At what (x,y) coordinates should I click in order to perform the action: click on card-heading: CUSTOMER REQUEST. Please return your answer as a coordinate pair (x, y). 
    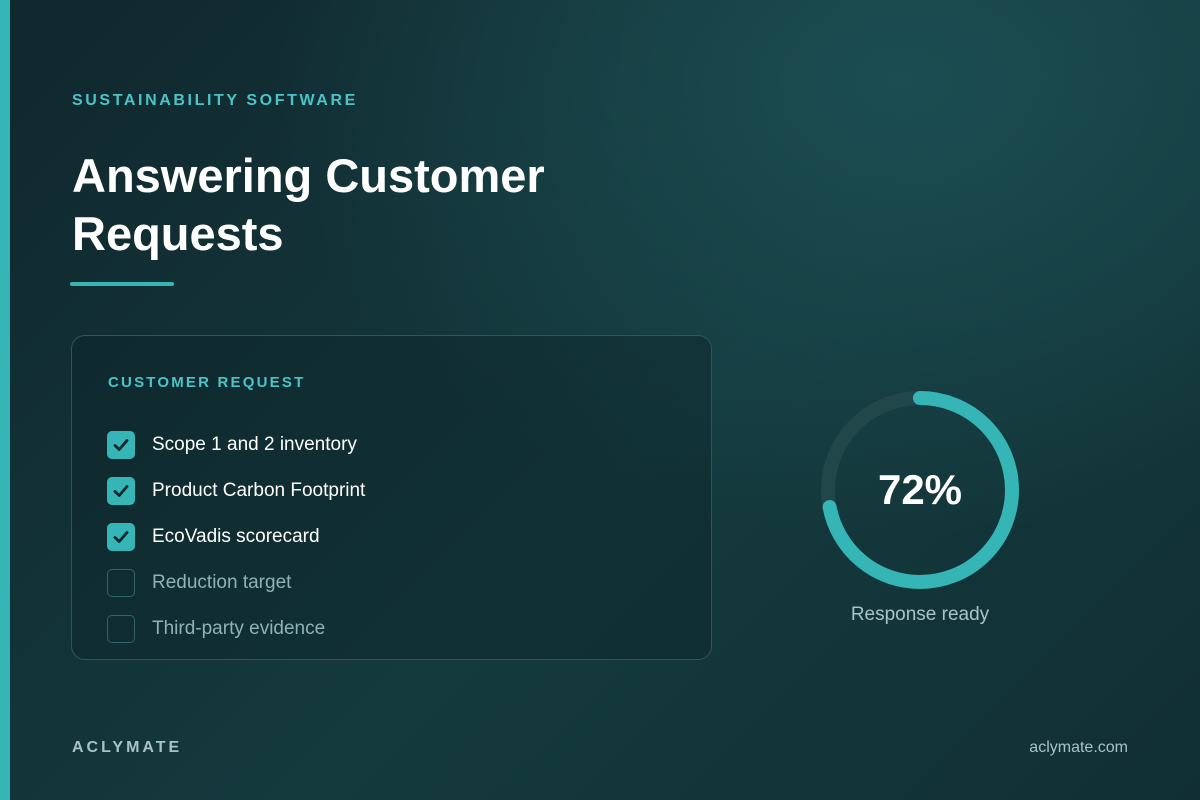
    Looking at the image, I should click on (207, 382).